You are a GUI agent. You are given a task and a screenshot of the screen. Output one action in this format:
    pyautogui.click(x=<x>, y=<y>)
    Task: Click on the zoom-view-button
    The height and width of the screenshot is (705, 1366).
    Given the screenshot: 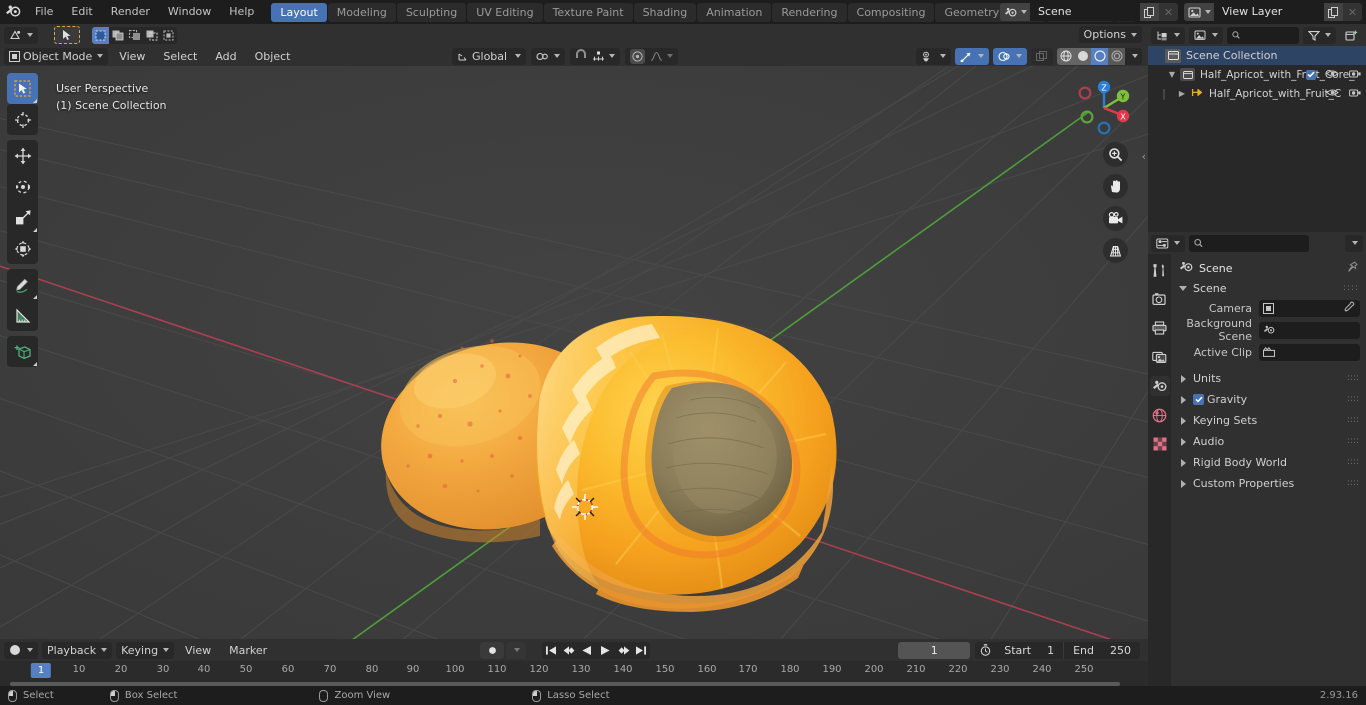 What is the action you would take?
    pyautogui.click(x=1115, y=154)
    